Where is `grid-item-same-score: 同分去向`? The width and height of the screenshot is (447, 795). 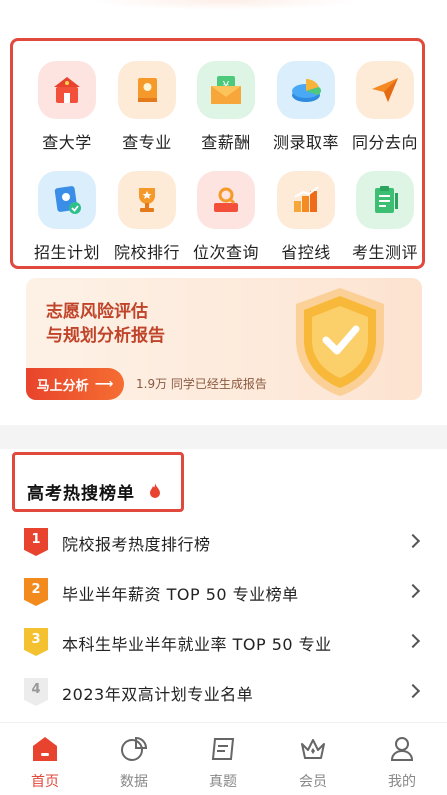 grid-item-same-score: 同分去向 is located at coordinates (385, 107).